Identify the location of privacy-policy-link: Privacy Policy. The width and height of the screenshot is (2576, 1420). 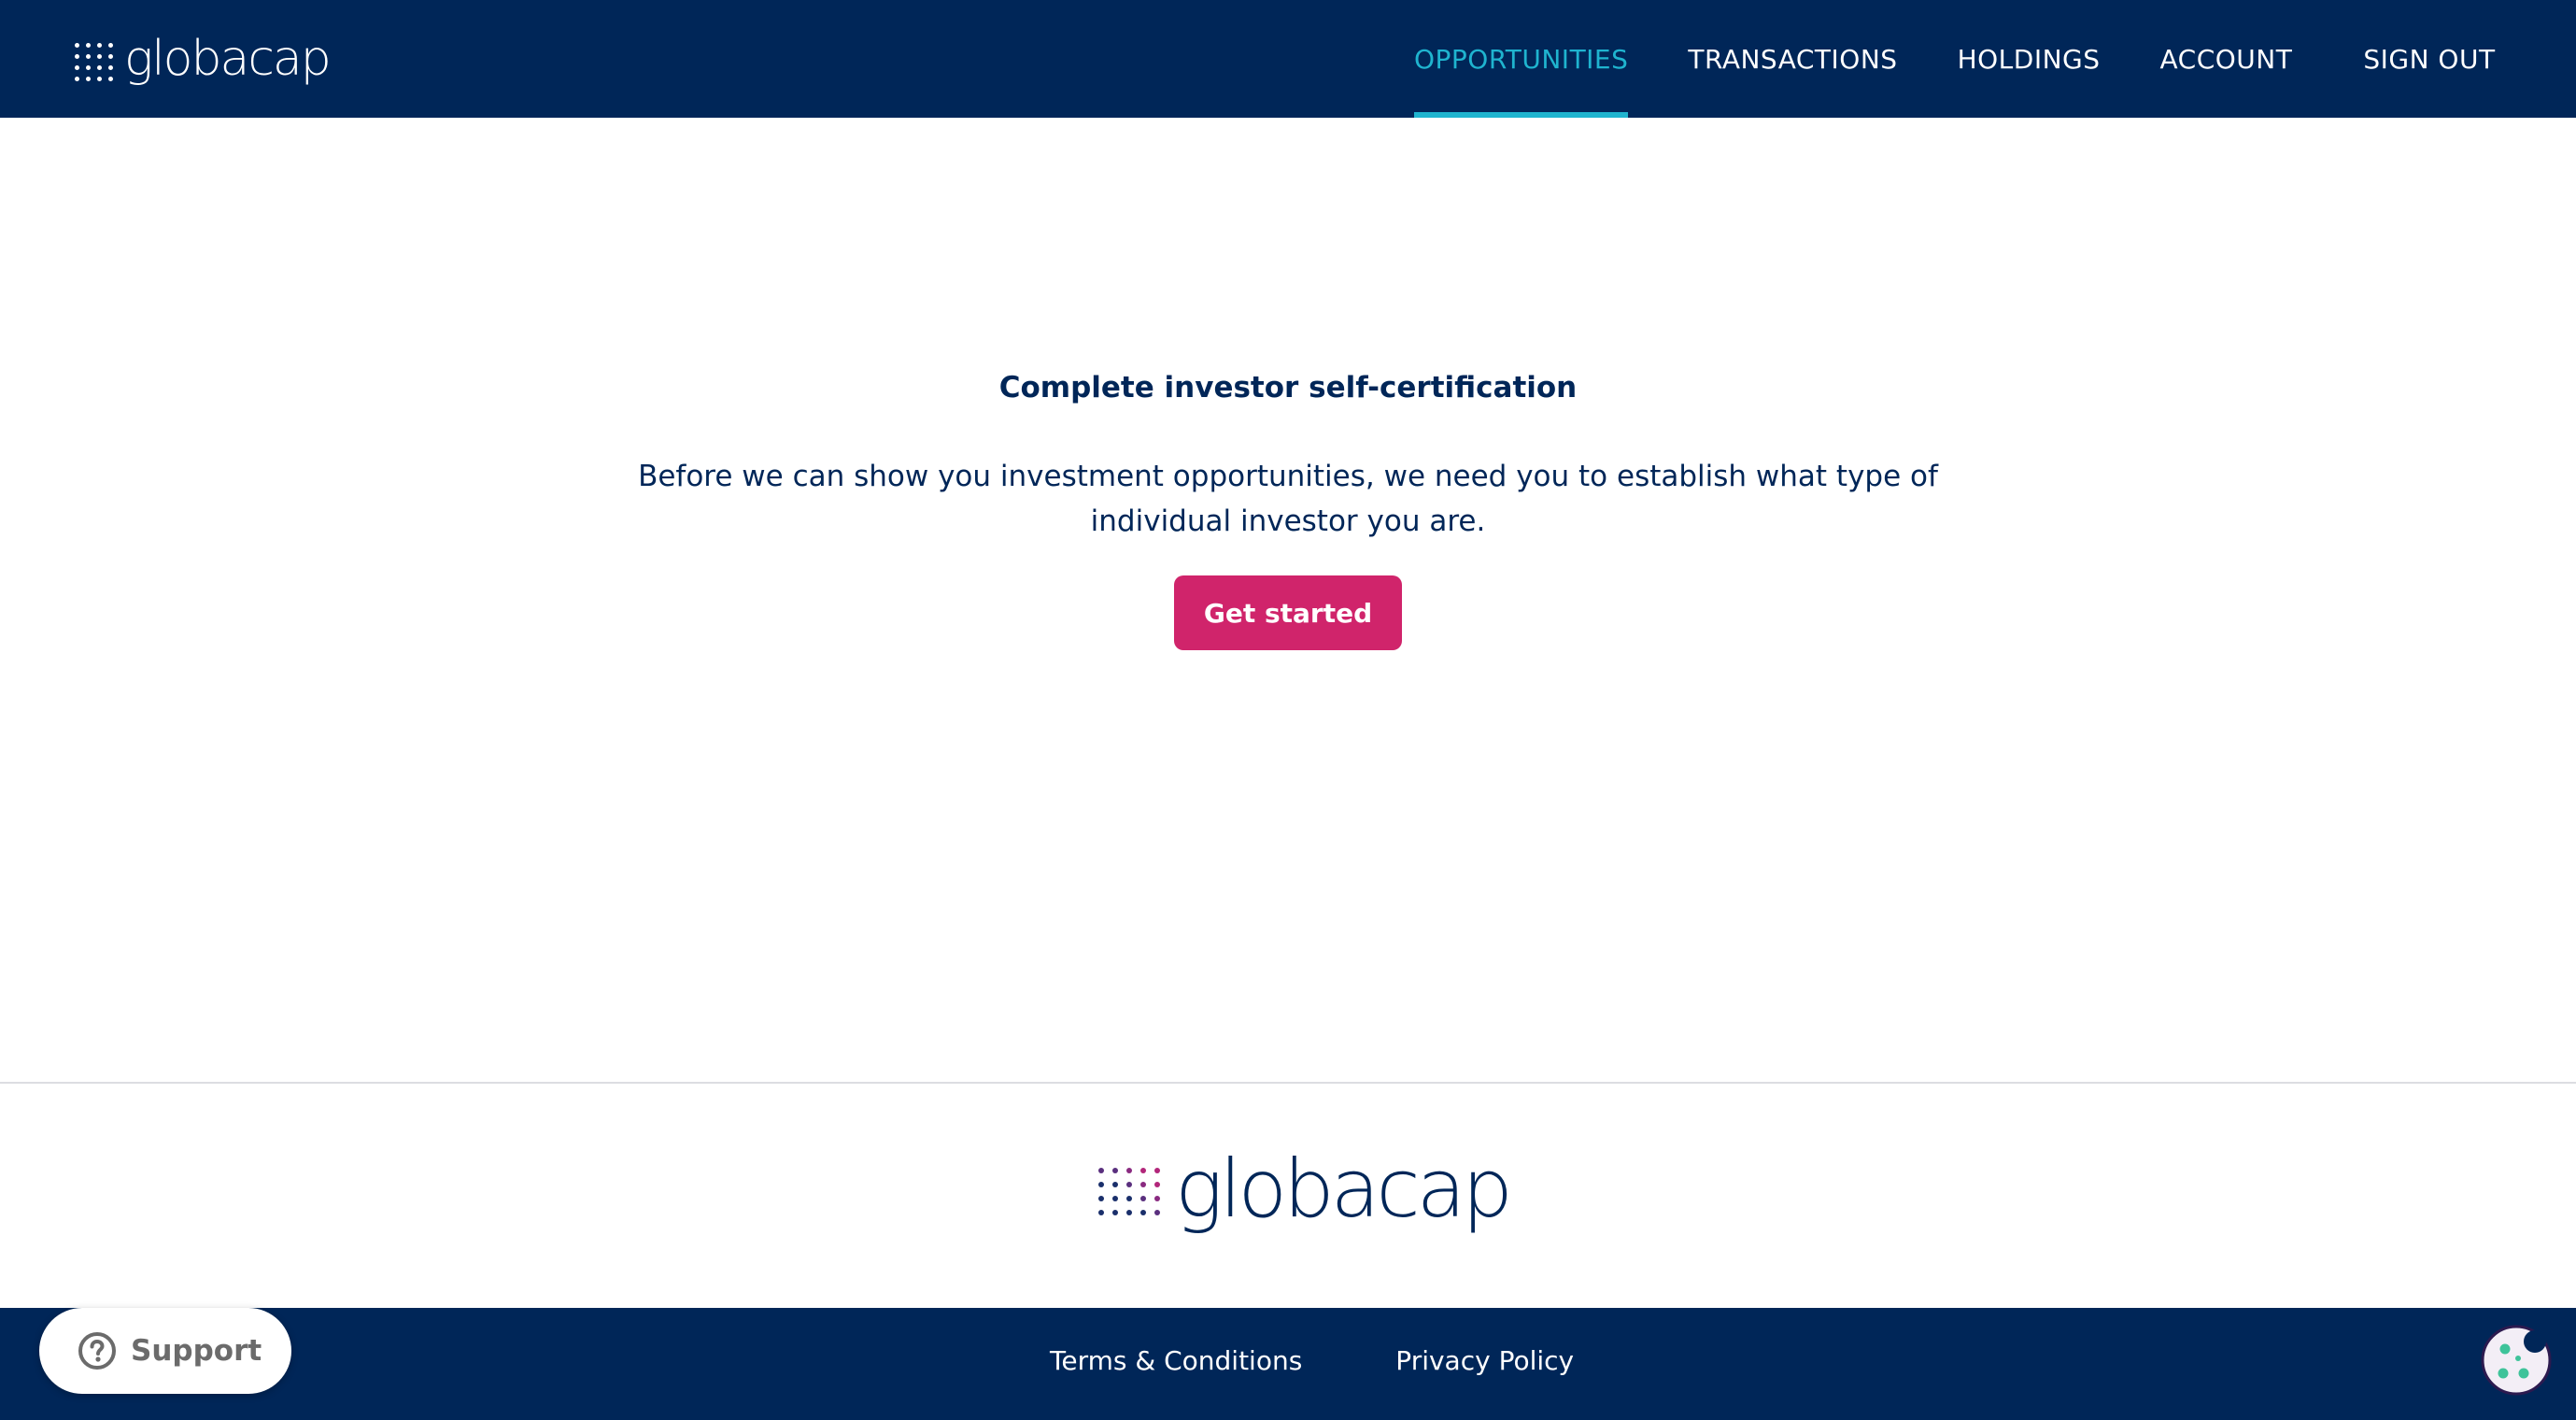
(1484, 1360).